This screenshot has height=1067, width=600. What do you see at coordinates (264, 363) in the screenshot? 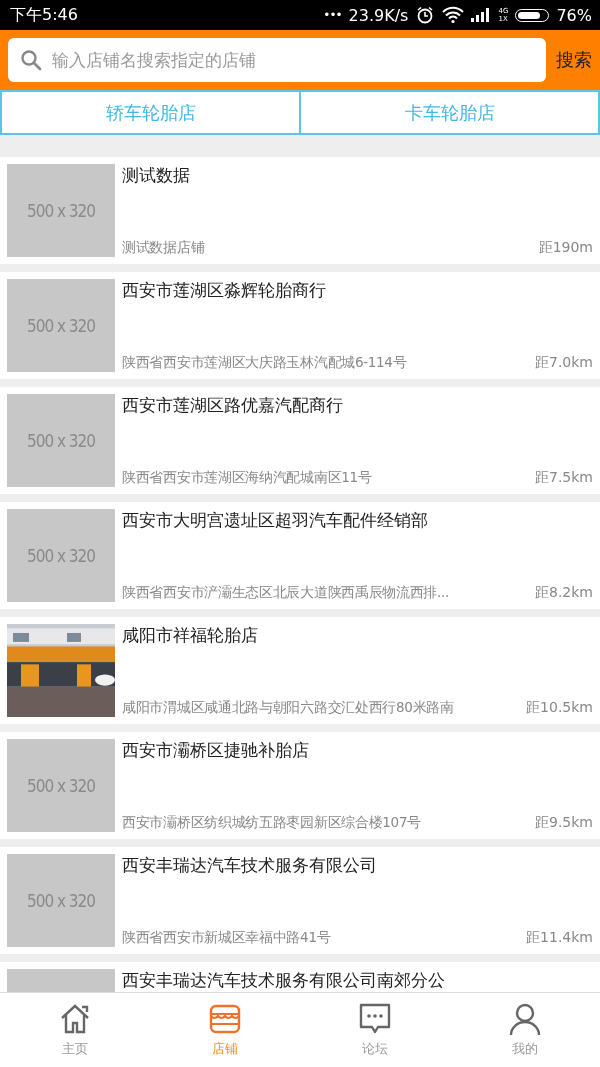
I see `shop-address: 陕西省西安市莲湖区大庆路玉林汽配城6-114号` at bounding box center [264, 363].